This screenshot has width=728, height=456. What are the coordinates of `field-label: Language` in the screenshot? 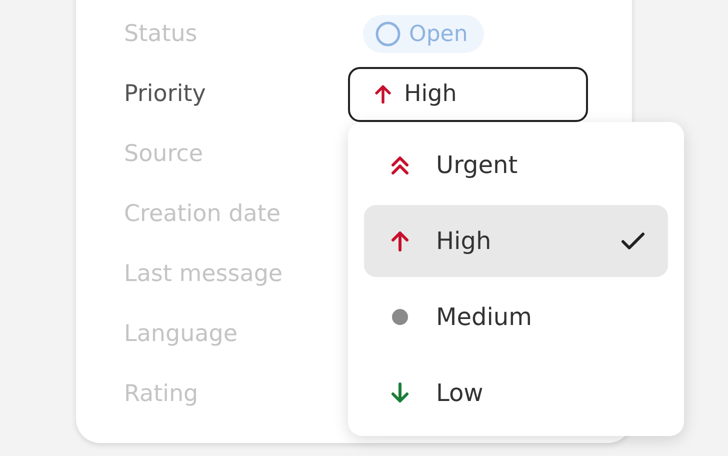 It's located at (181, 334).